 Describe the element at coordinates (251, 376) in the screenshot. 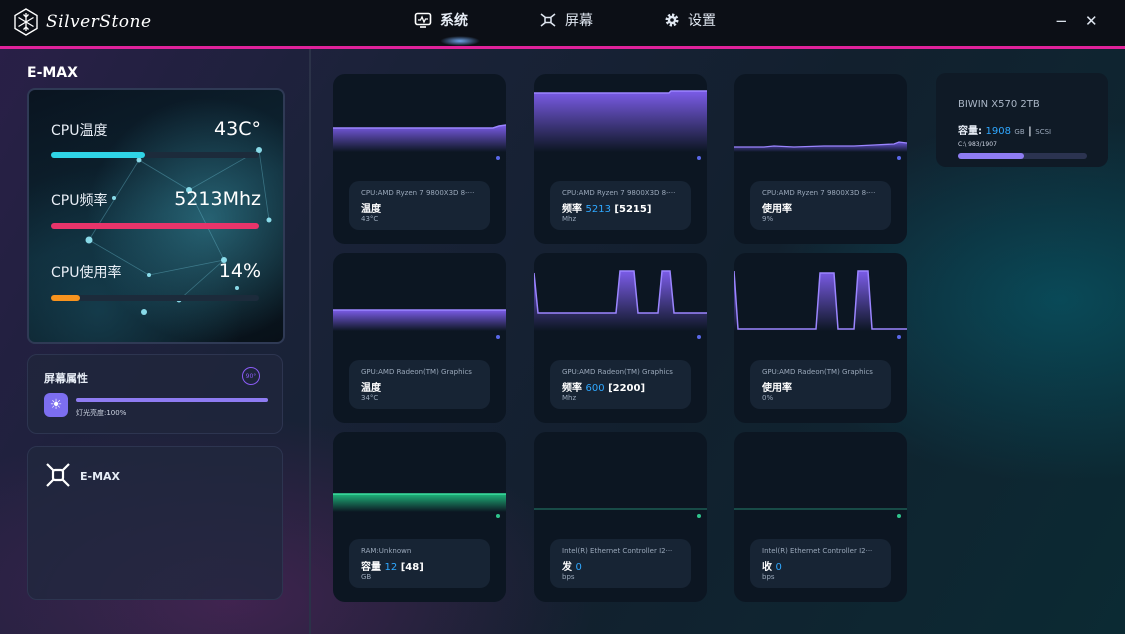

I see `rotate-screen-icon: 90°` at that location.